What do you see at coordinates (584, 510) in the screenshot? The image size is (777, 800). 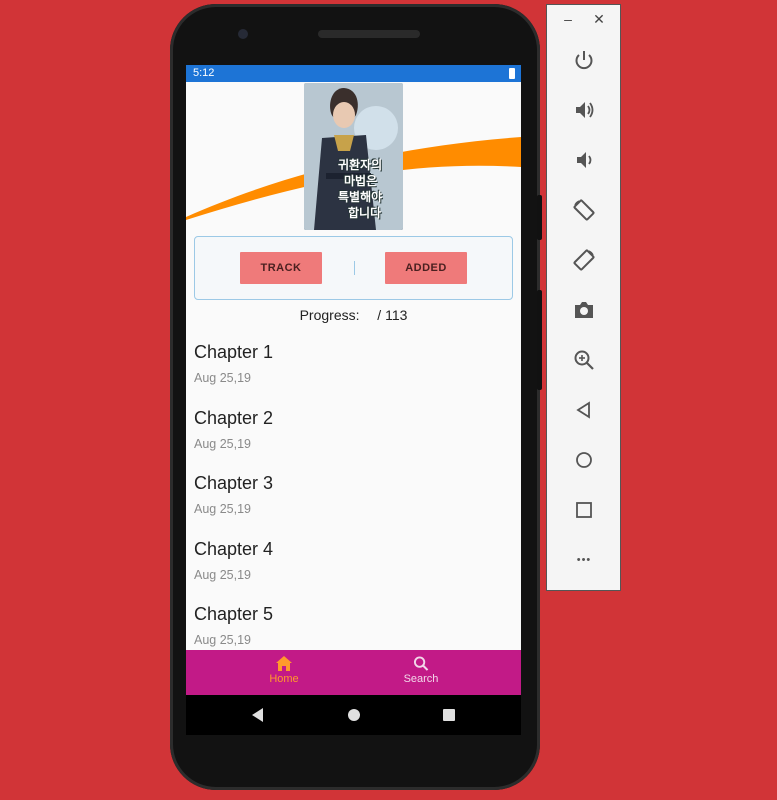 I see `overview-icon` at bounding box center [584, 510].